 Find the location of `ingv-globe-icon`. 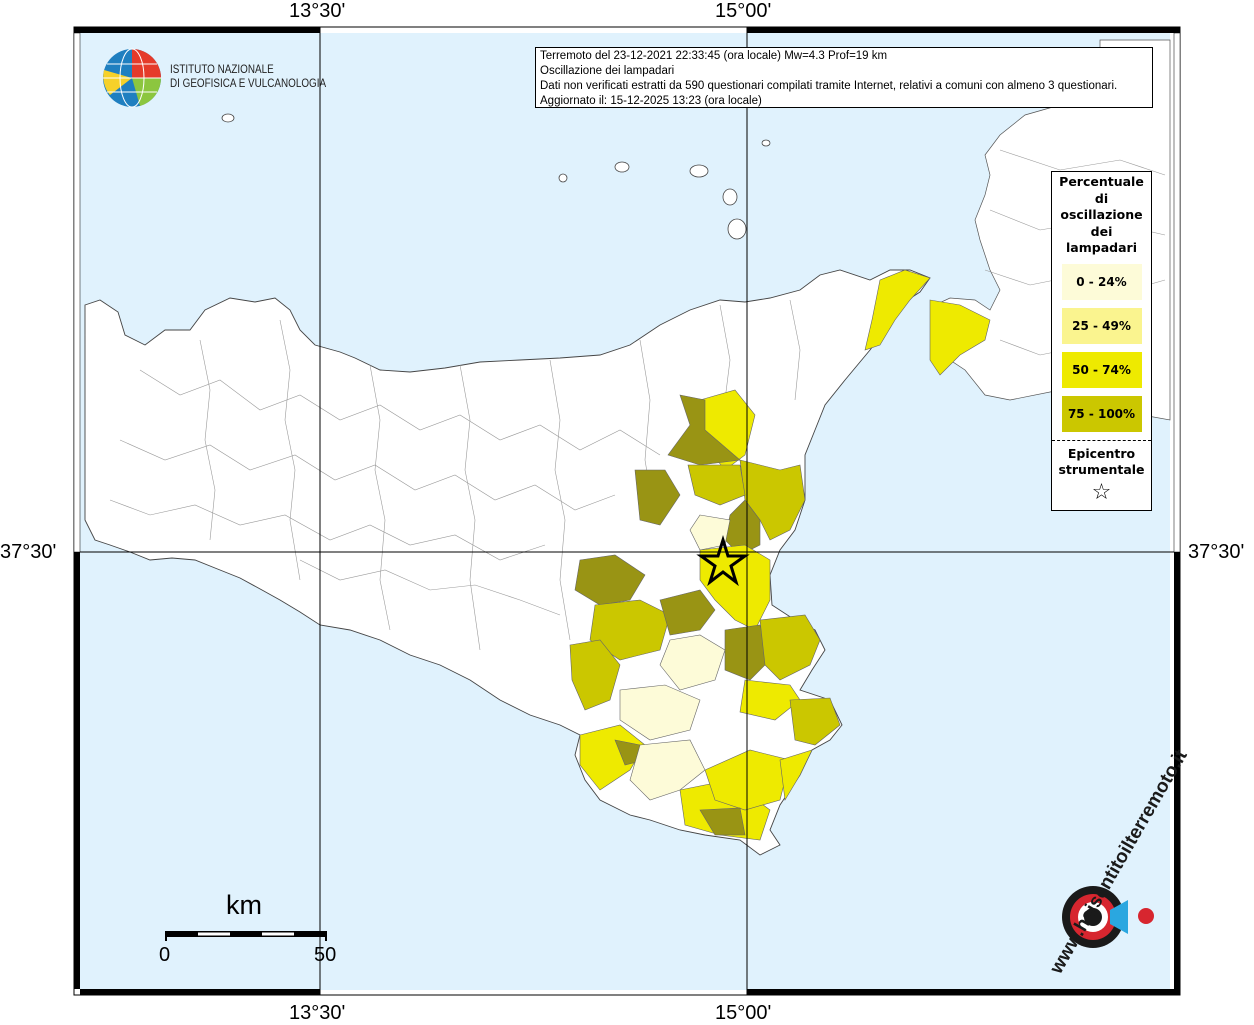

ingv-globe-icon is located at coordinates (132, 78).